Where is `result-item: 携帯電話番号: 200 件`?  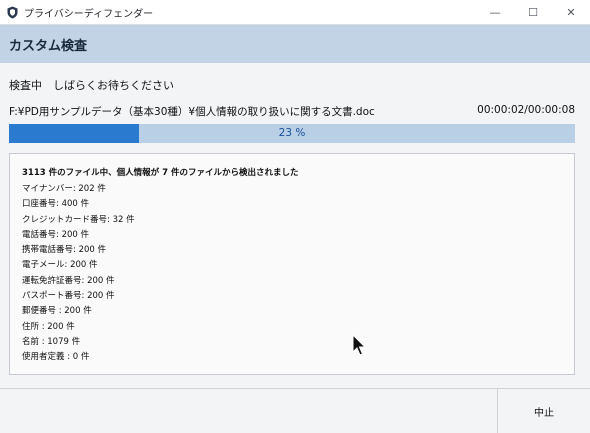
result-item: 携帯電話番号: 200 件 is located at coordinates (64, 250).